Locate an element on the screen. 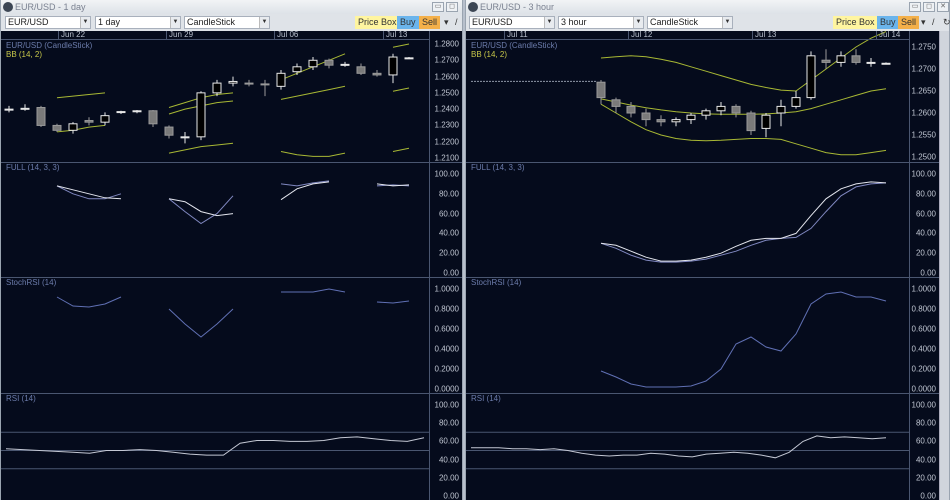 The width and height of the screenshot is (950, 500). time-label: Jul 13 is located at coordinates (764, 35).